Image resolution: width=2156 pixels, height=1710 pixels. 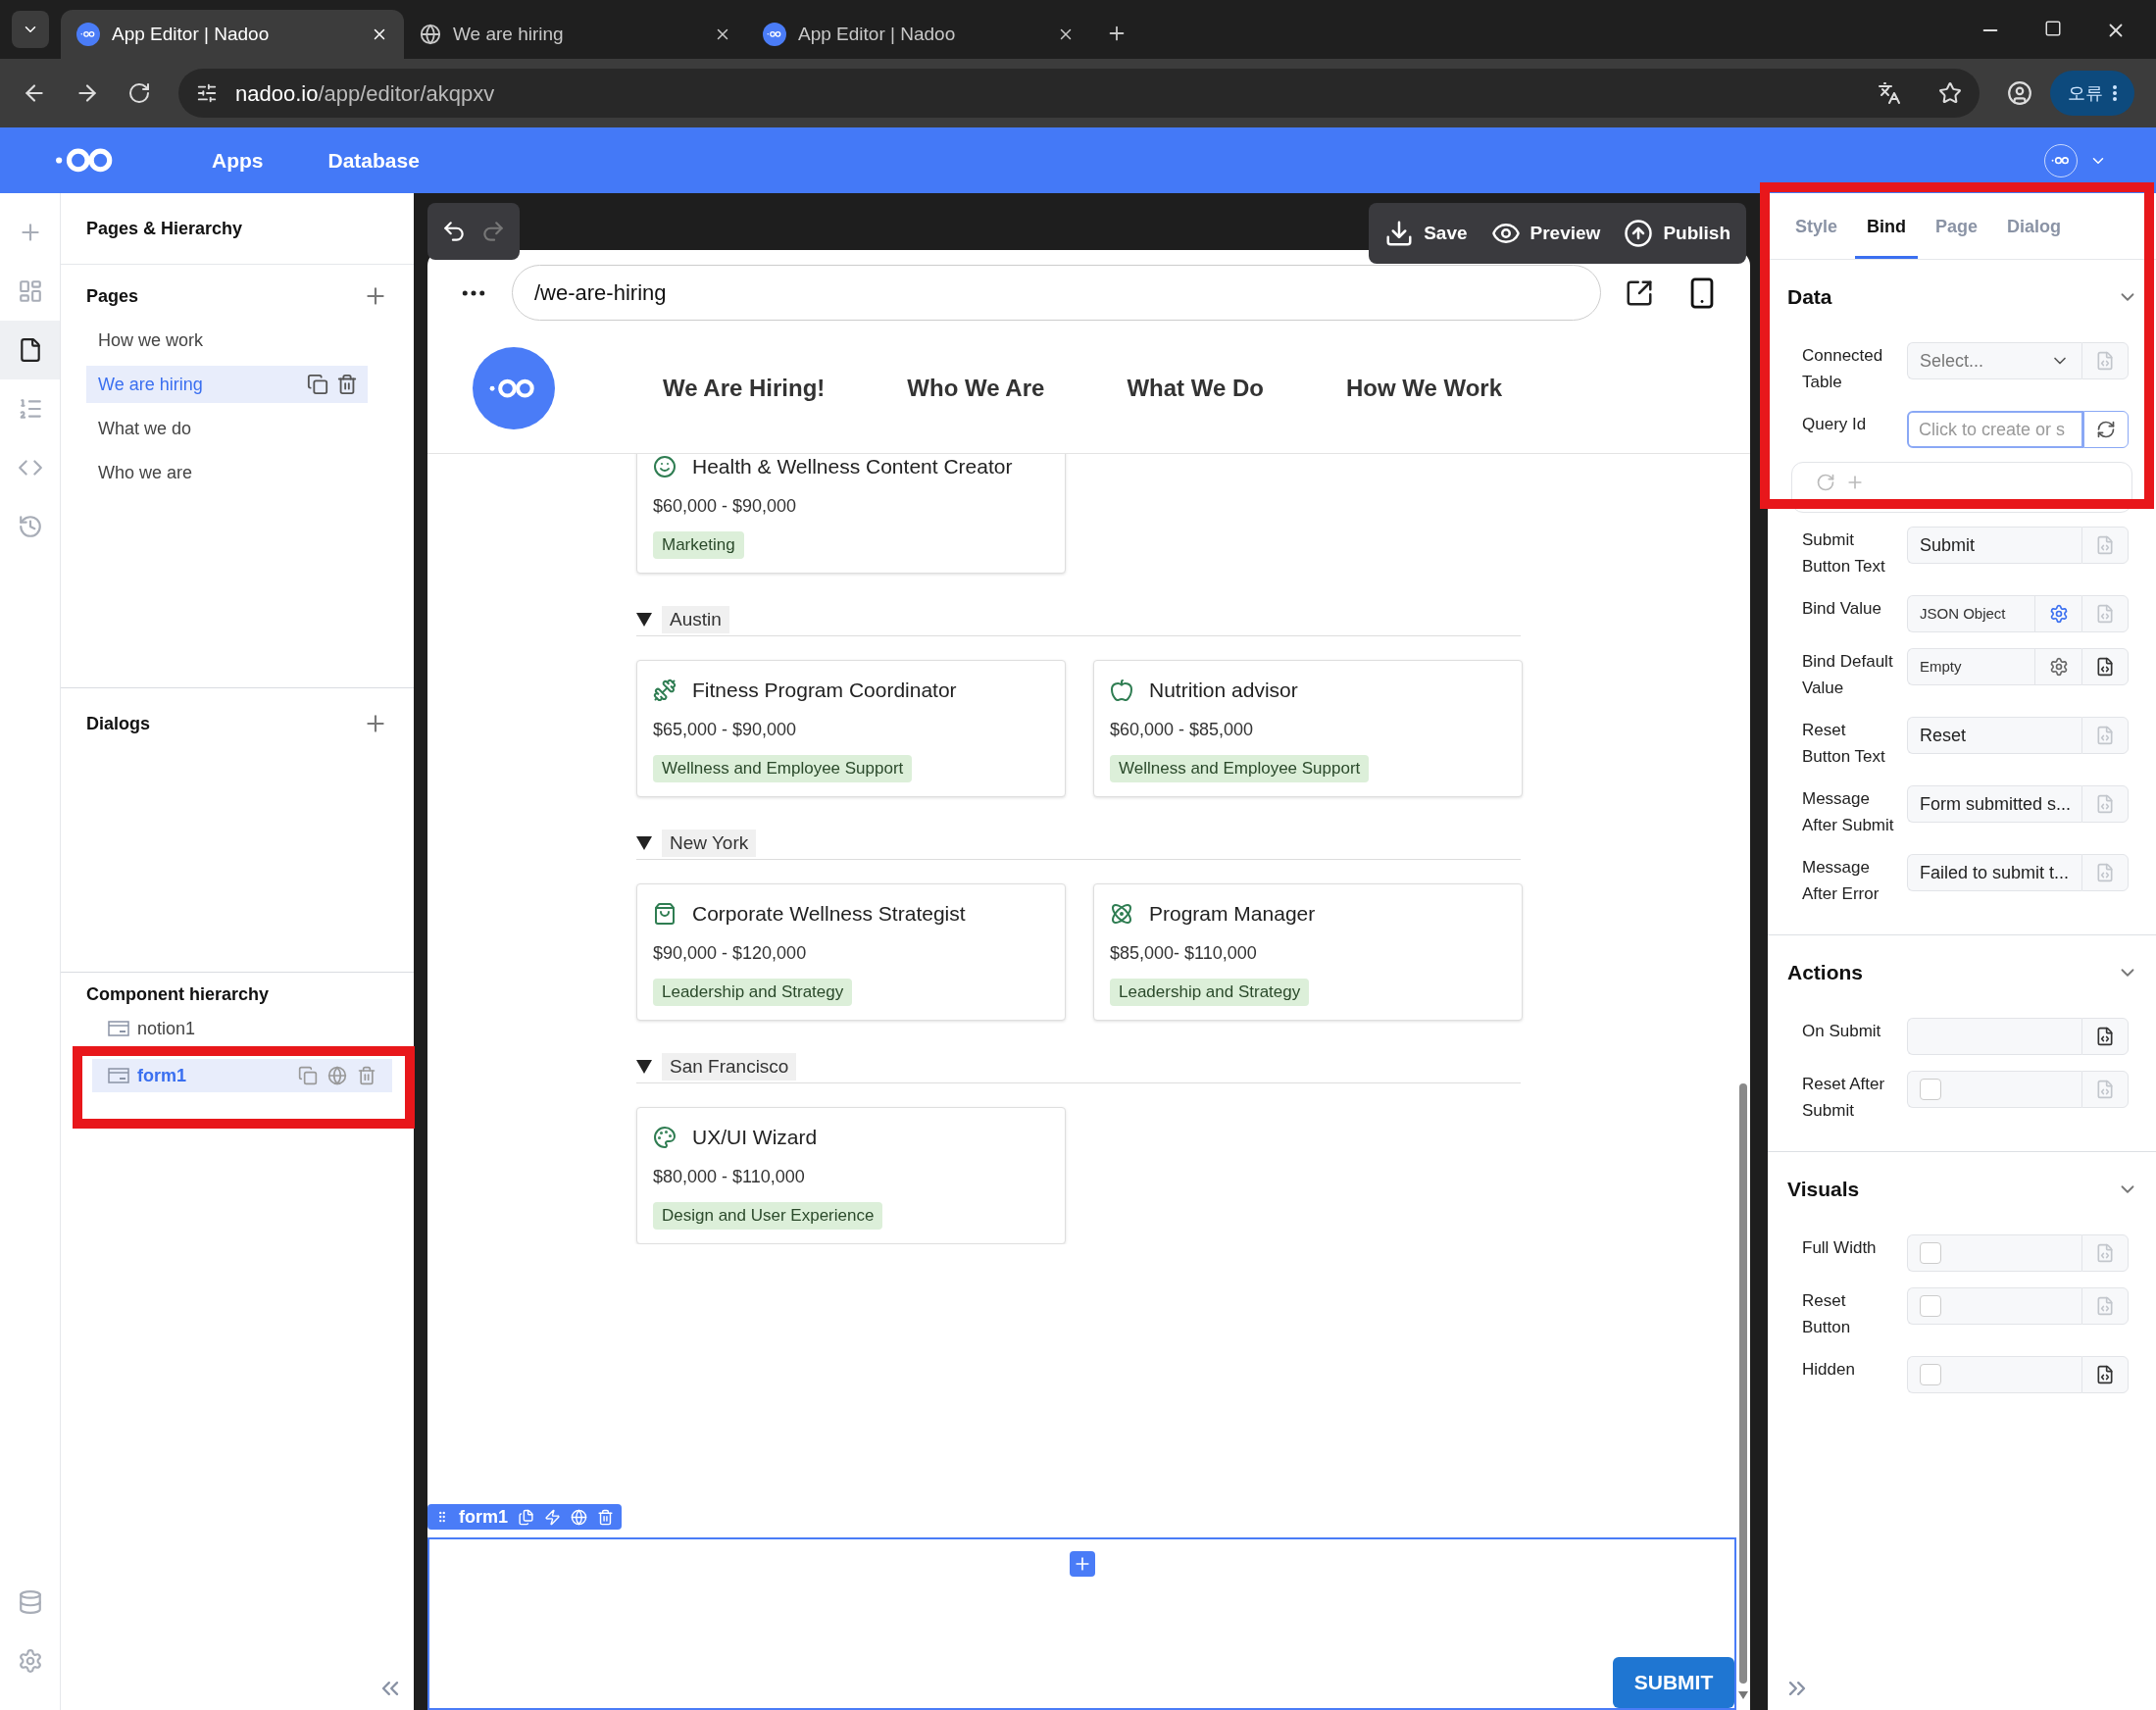 What do you see at coordinates (1842, 609) in the screenshot?
I see `field-label: Bind Value` at bounding box center [1842, 609].